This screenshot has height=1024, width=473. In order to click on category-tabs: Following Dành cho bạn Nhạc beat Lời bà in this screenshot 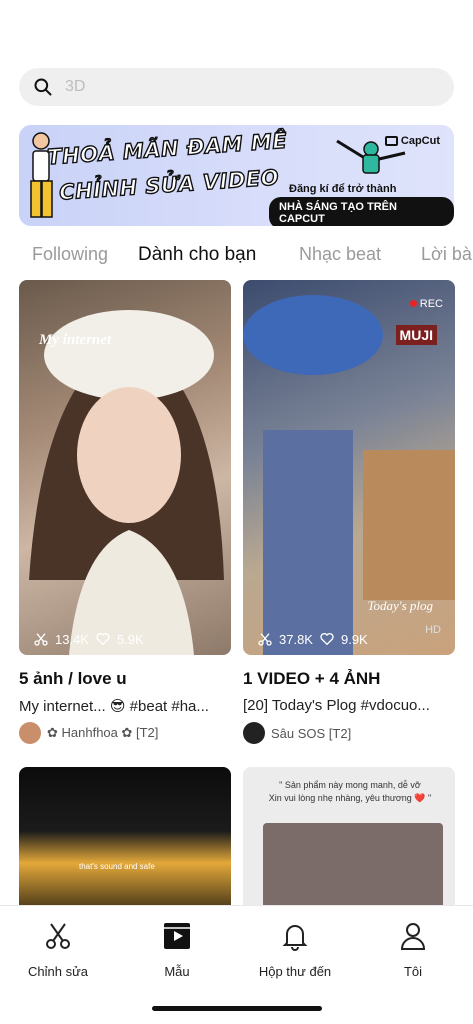, I will do `click(236, 256)`.